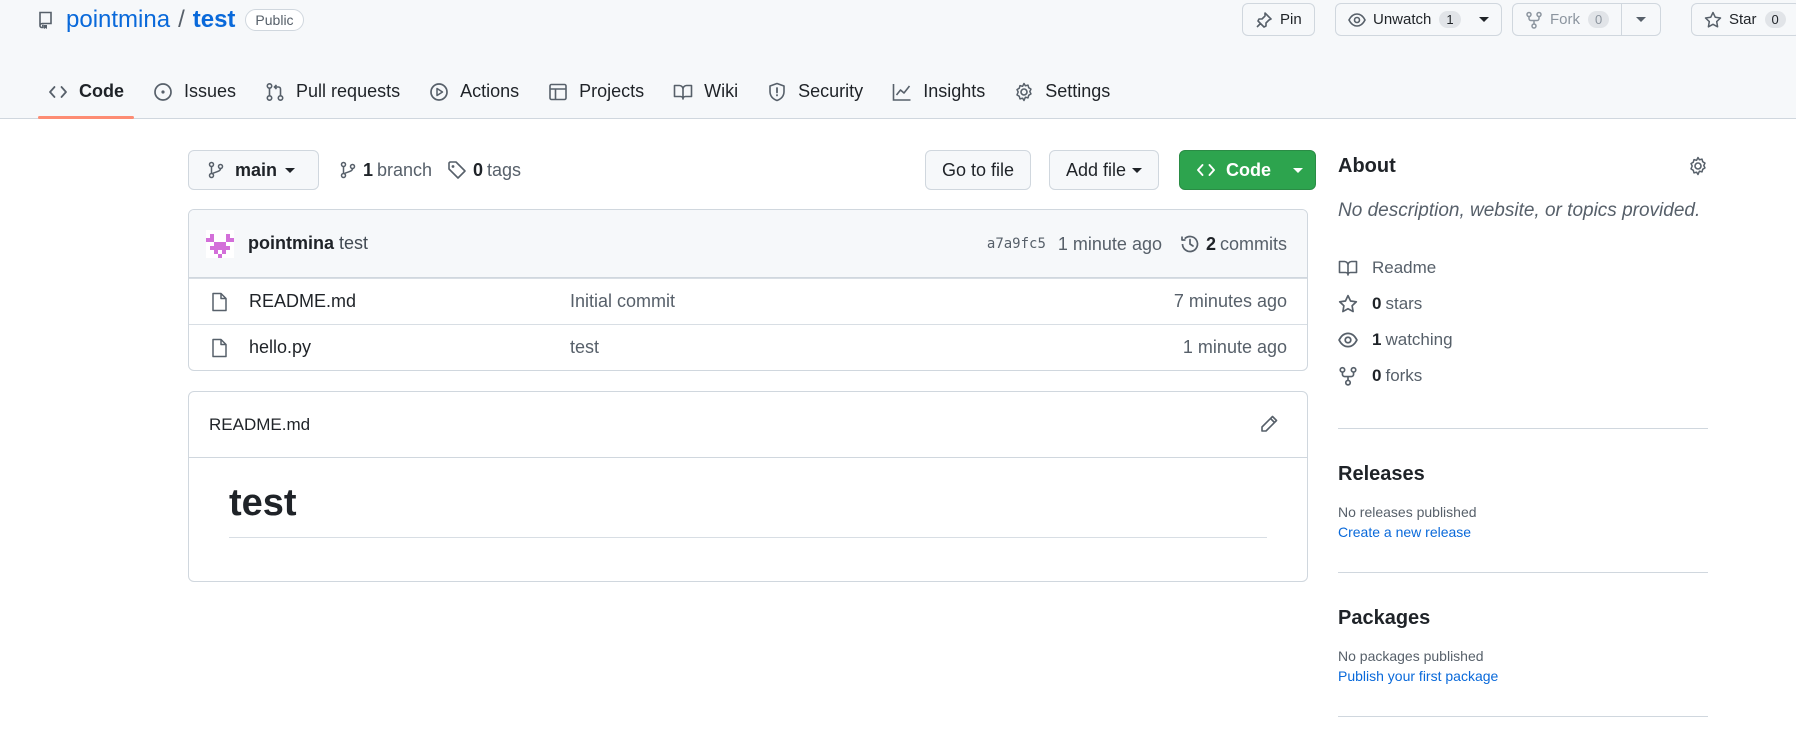  Describe the element at coordinates (1016, 244) in the screenshot. I see `commit-sha-link: a7a9fc5` at that location.